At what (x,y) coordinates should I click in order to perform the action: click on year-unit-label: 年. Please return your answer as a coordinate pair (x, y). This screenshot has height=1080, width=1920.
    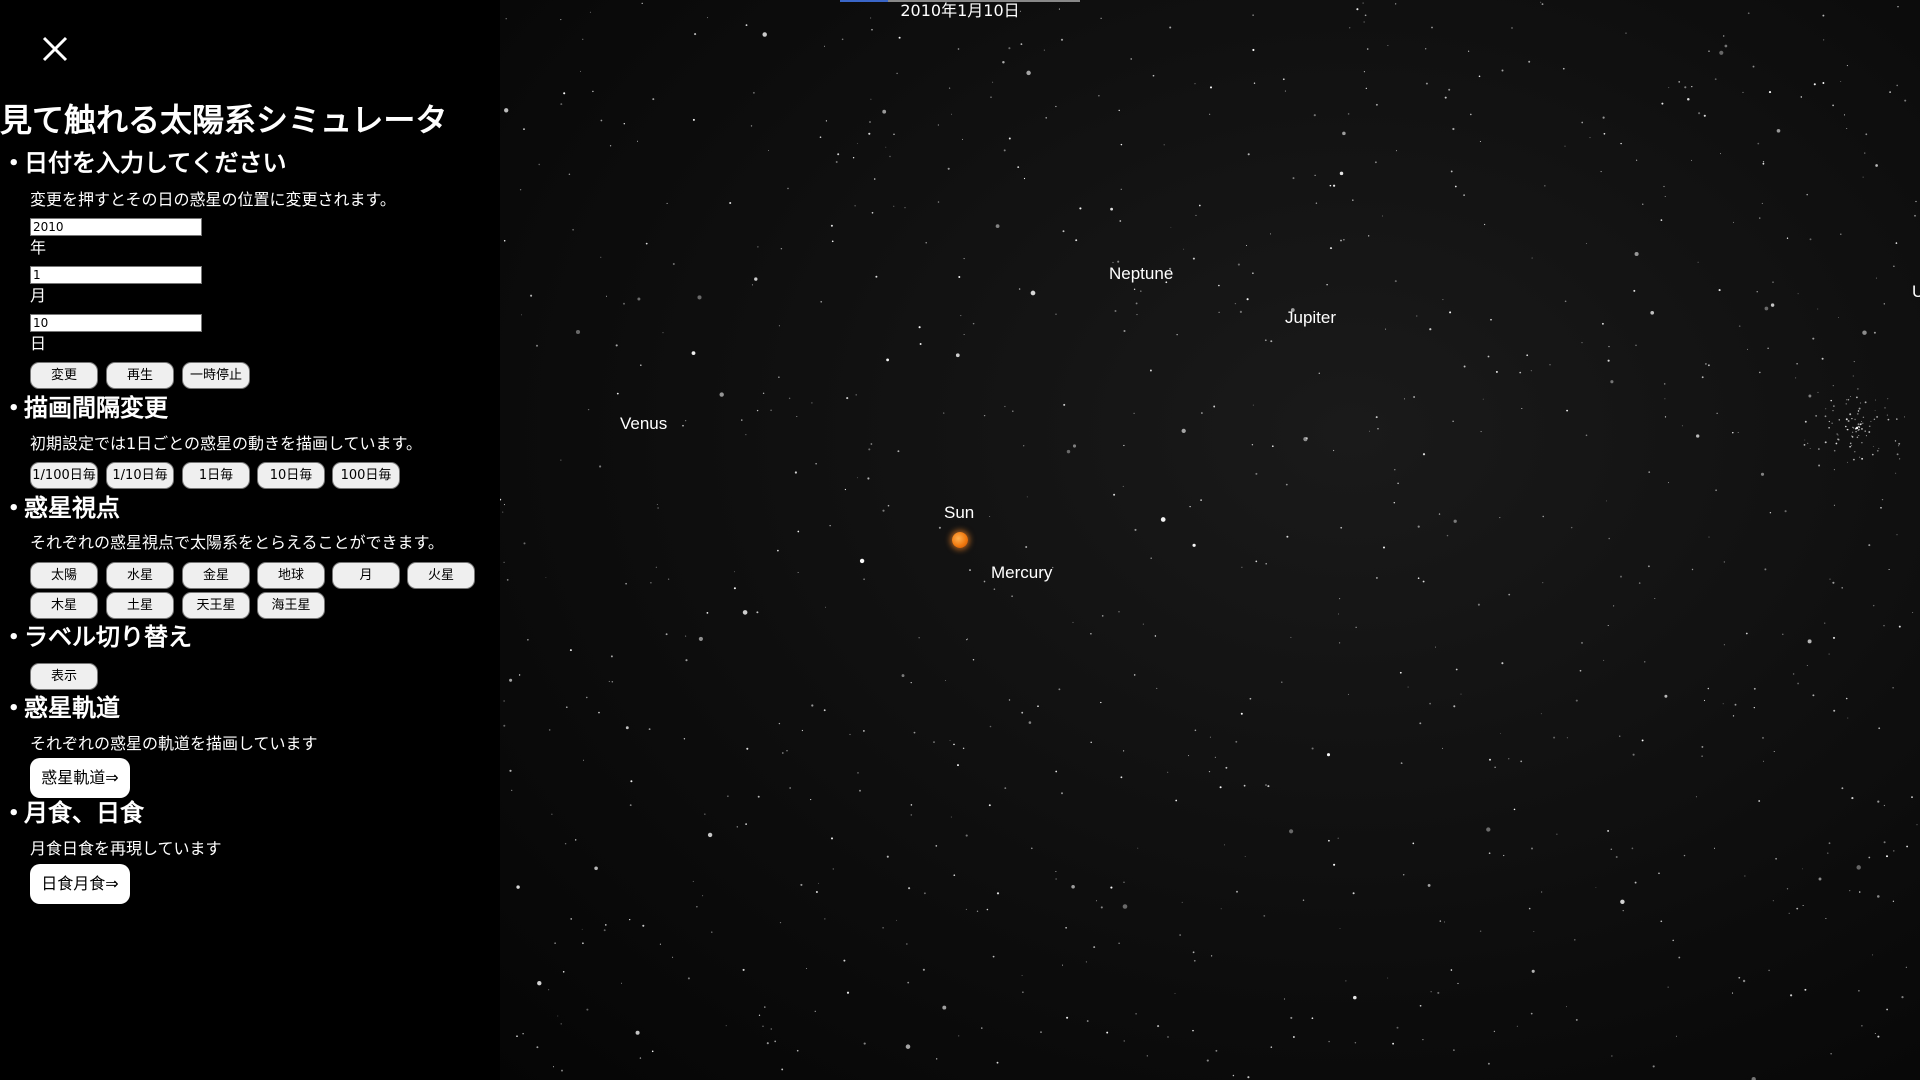
    Looking at the image, I should click on (38, 247).